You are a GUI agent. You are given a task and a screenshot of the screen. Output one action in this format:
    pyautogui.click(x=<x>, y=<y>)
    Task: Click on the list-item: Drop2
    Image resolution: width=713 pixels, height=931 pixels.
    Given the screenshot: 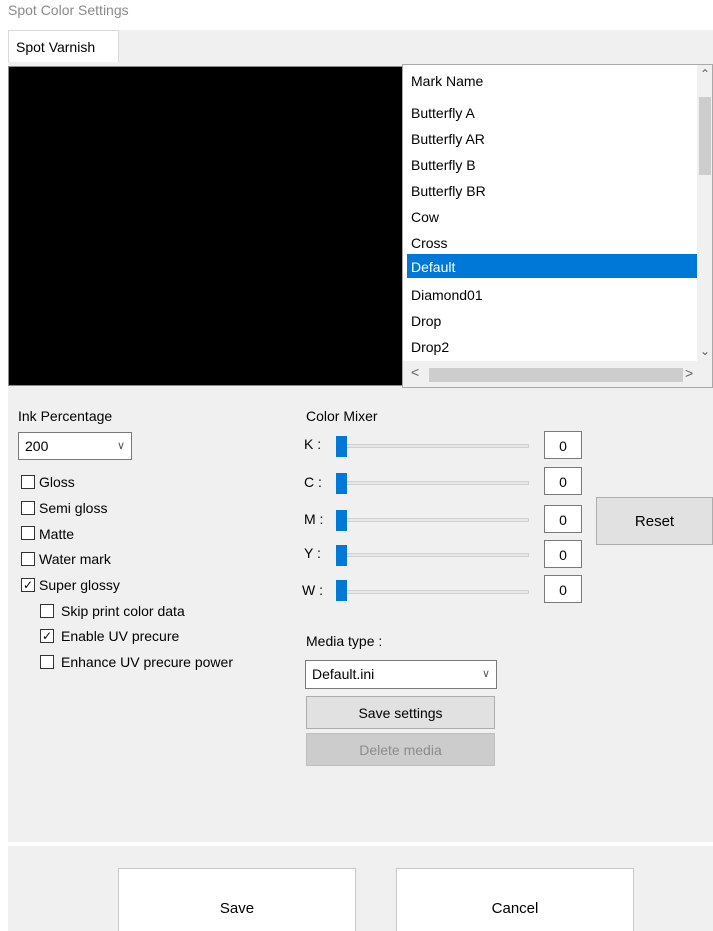 What is the action you would take?
    pyautogui.click(x=552, y=346)
    